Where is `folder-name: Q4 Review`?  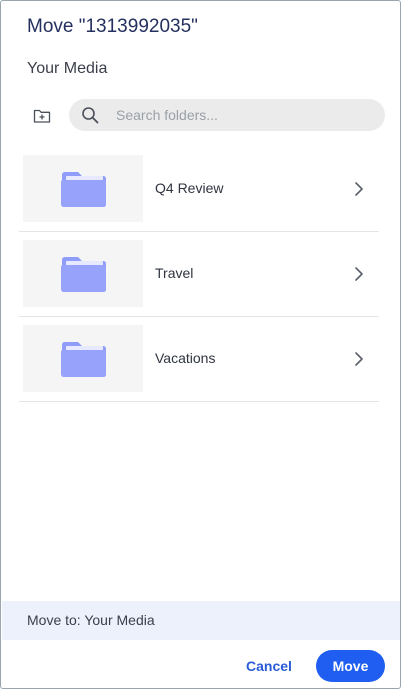 folder-name: Q4 Review is located at coordinates (189, 188).